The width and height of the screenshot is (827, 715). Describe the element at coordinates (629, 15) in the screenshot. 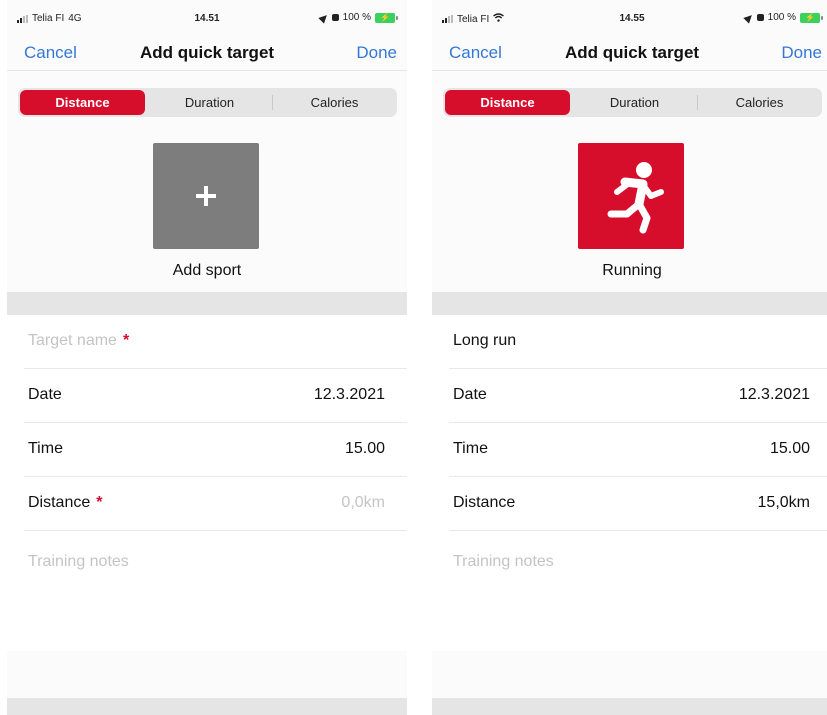

I see `status-bar: Telia FI 14.55 100 % ⚡` at that location.